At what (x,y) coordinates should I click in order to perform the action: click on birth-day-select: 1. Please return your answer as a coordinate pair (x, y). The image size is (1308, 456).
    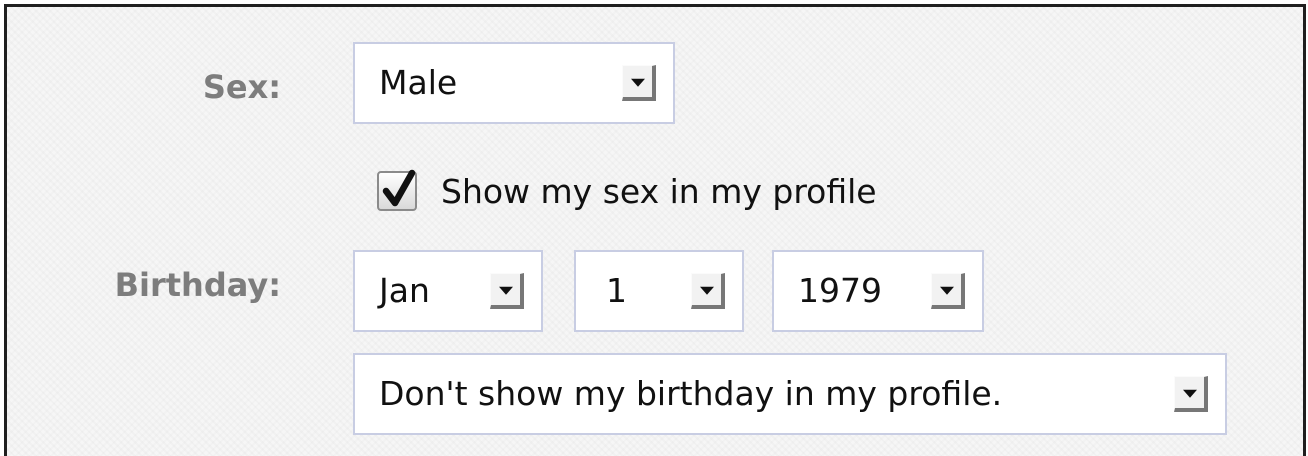
    Looking at the image, I should click on (659, 291).